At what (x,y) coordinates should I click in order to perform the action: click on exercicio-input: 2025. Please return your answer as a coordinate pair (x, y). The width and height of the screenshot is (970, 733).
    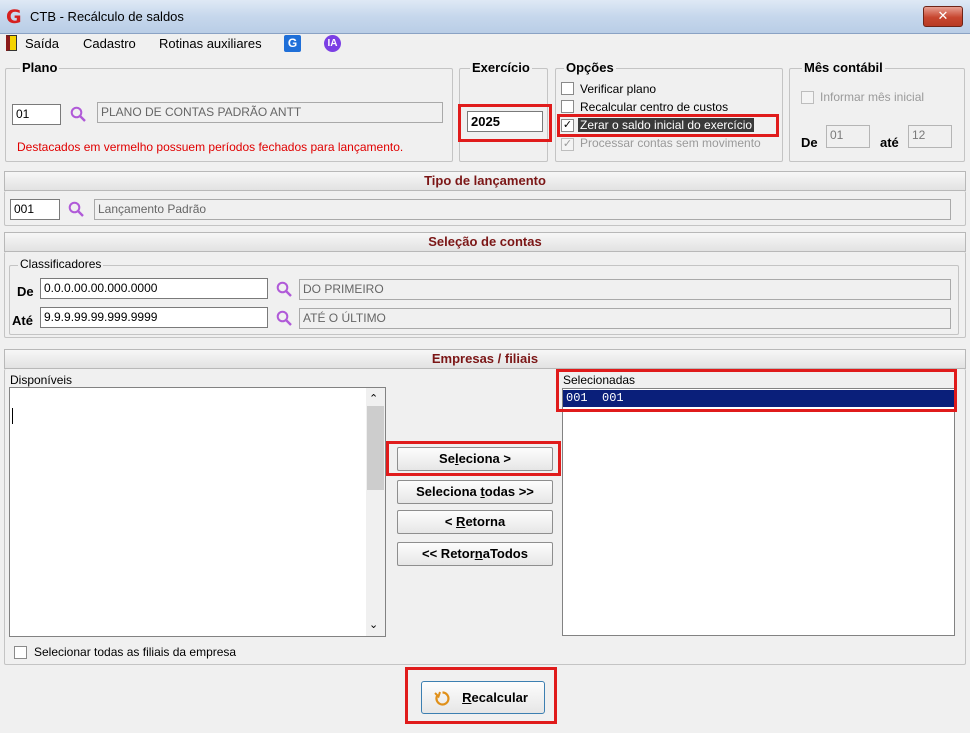
    Looking at the image, I should click on (505, 121).